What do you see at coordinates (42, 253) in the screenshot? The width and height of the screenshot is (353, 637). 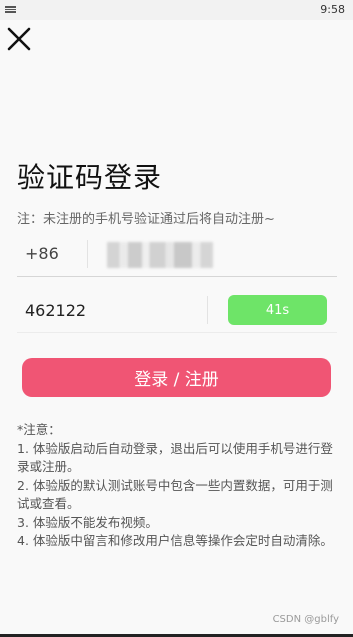 I see `country-code: +86` at bounding box center [42, 253].